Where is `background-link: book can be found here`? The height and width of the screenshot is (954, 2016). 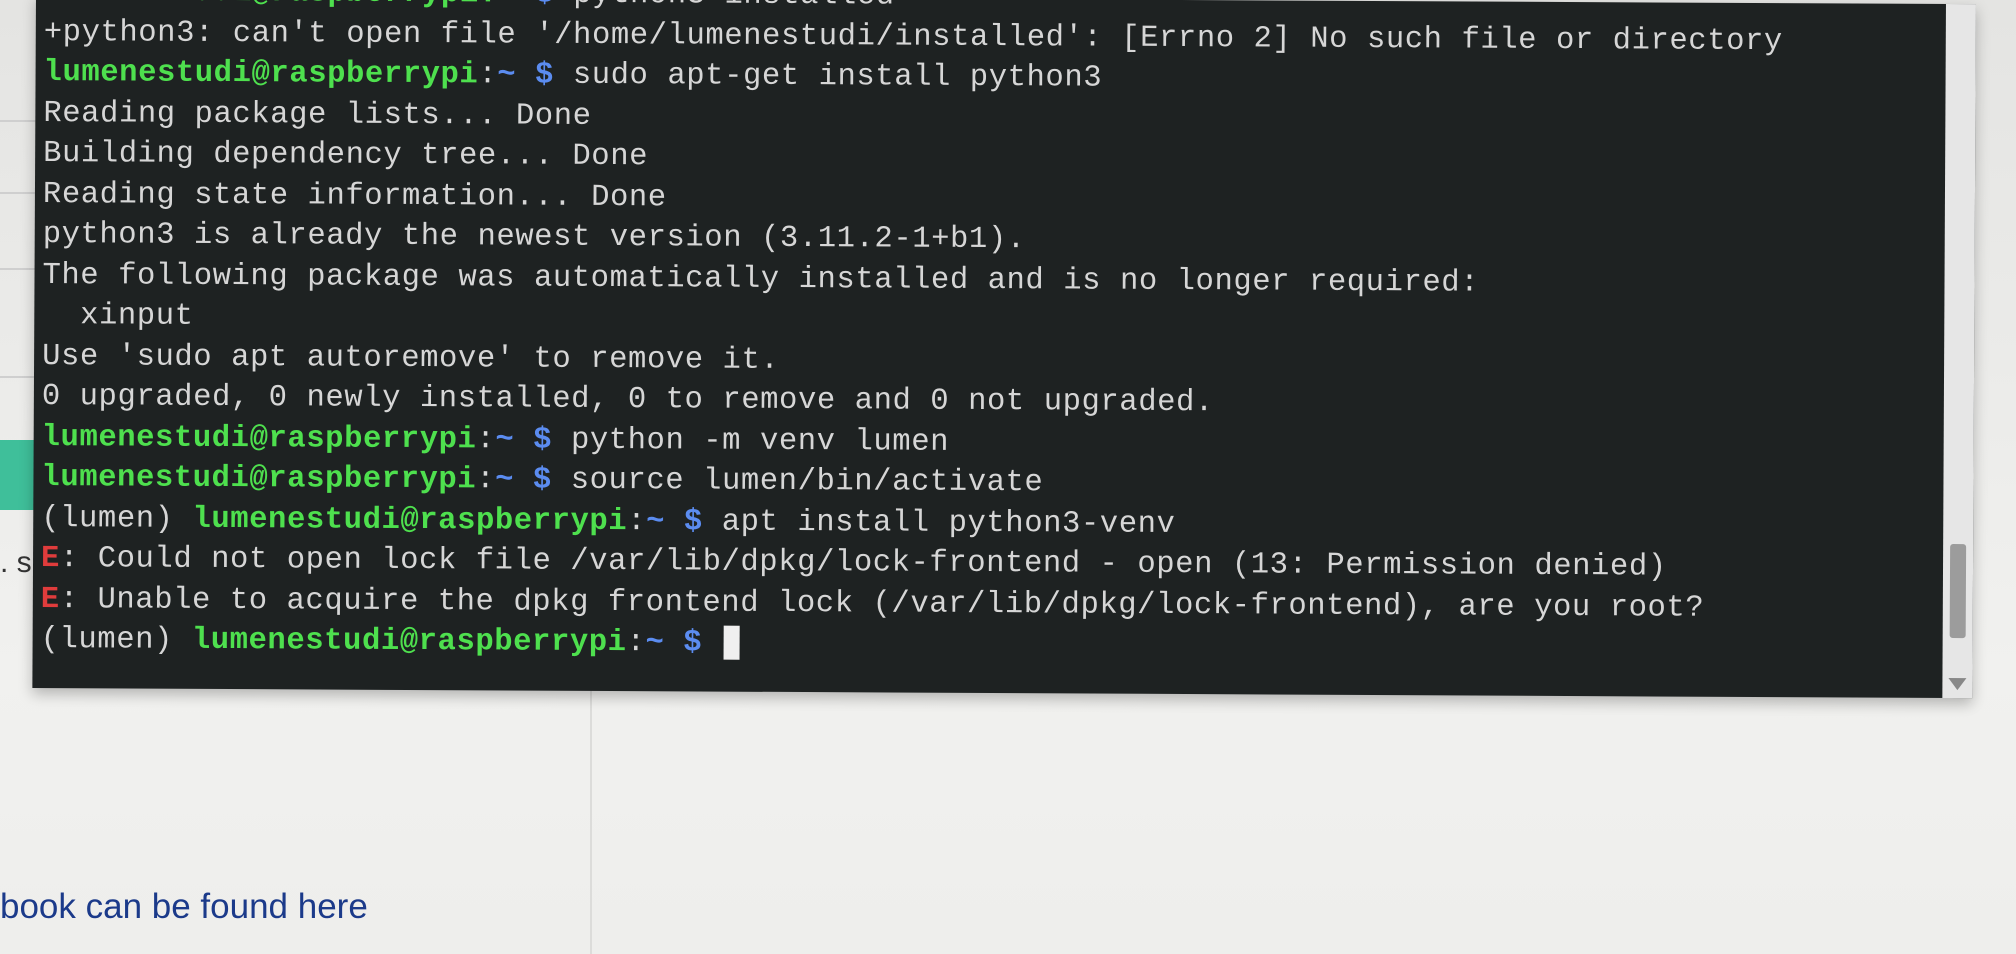 background-link: book can be found here is located at coordinates (184, 907).